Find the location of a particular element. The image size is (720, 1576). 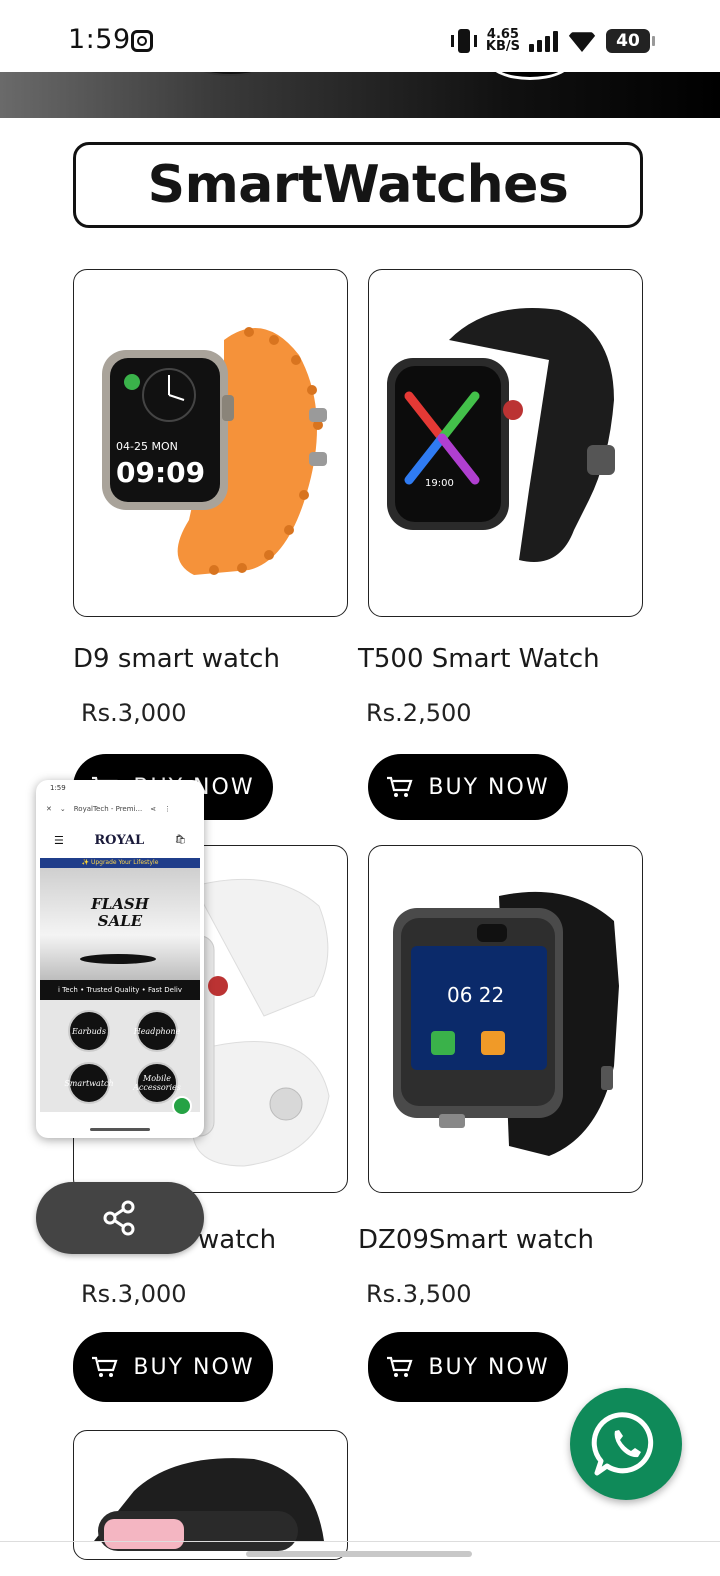

battery-icon: 40 is located at coordinates (630, 41).